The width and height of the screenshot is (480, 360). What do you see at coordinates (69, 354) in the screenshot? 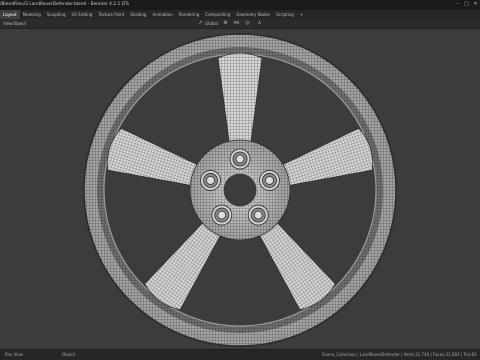
I see `mode-hint: Object` at bounding box center [69, 354].